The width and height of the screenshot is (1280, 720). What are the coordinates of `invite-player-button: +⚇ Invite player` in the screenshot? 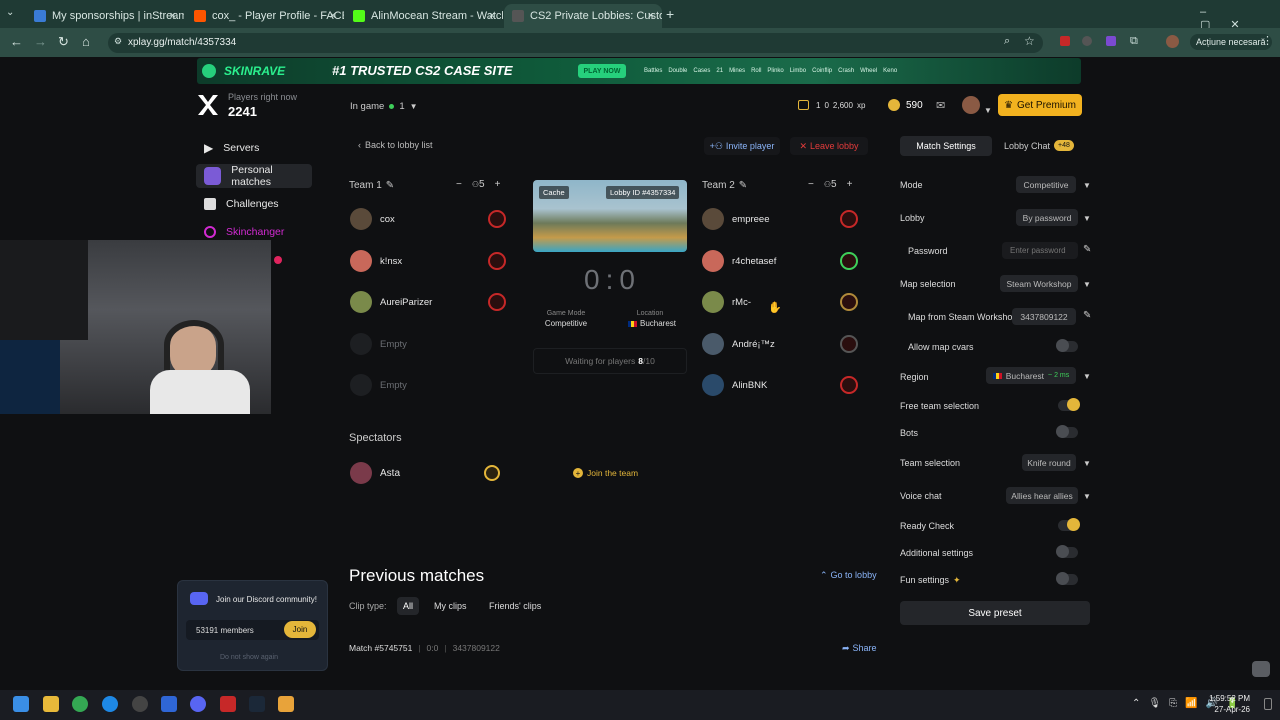 It's located at (742, 146).